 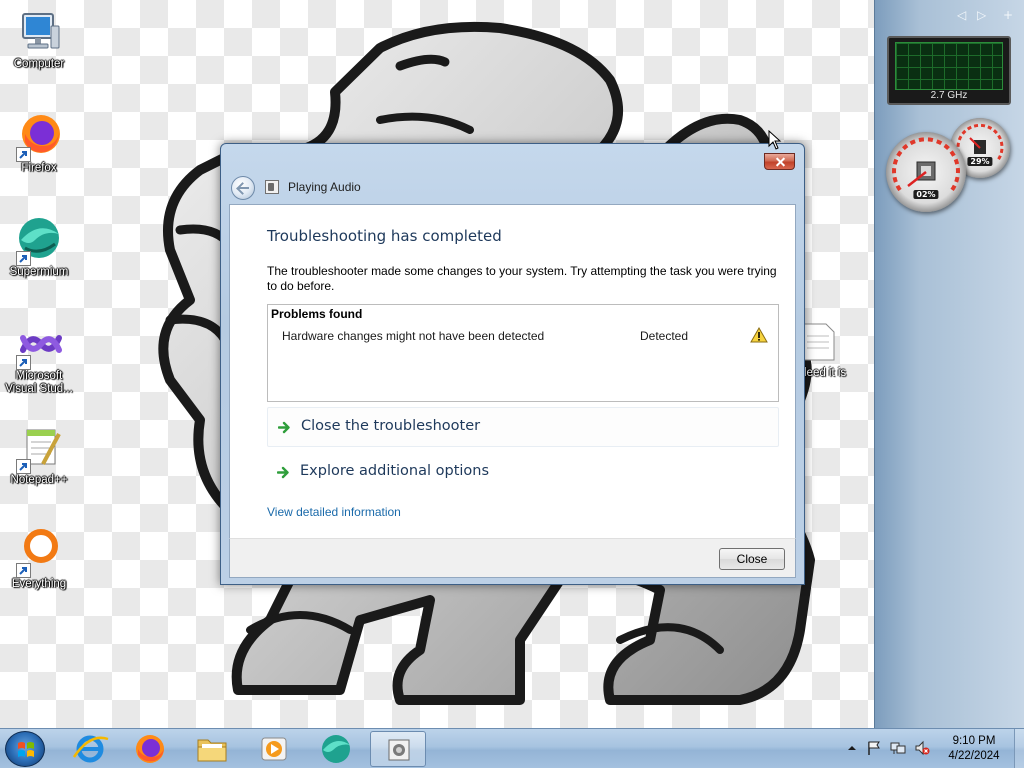 What do you see at coordinates (949, 66) in the screenshot?
I see `cpu-graph-screen` at bounding box center [949, 66].